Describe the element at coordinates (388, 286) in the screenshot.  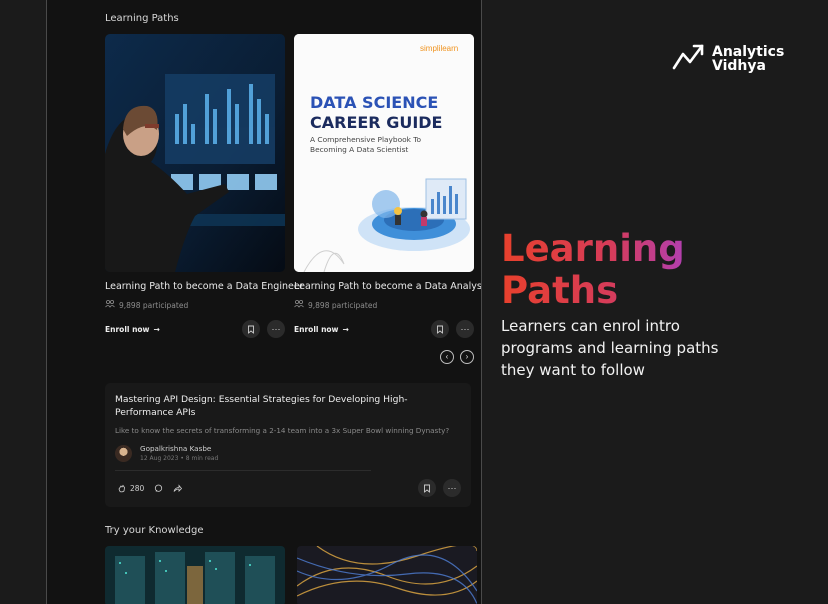
I see `card-title: Learning Path to become a Data Analyst` at that location.